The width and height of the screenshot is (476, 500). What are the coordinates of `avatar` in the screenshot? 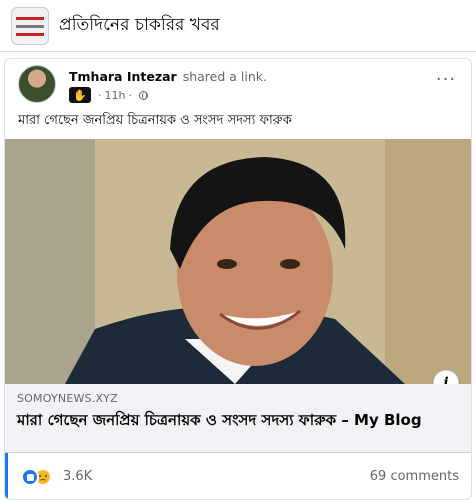 It's located at (37, 84).